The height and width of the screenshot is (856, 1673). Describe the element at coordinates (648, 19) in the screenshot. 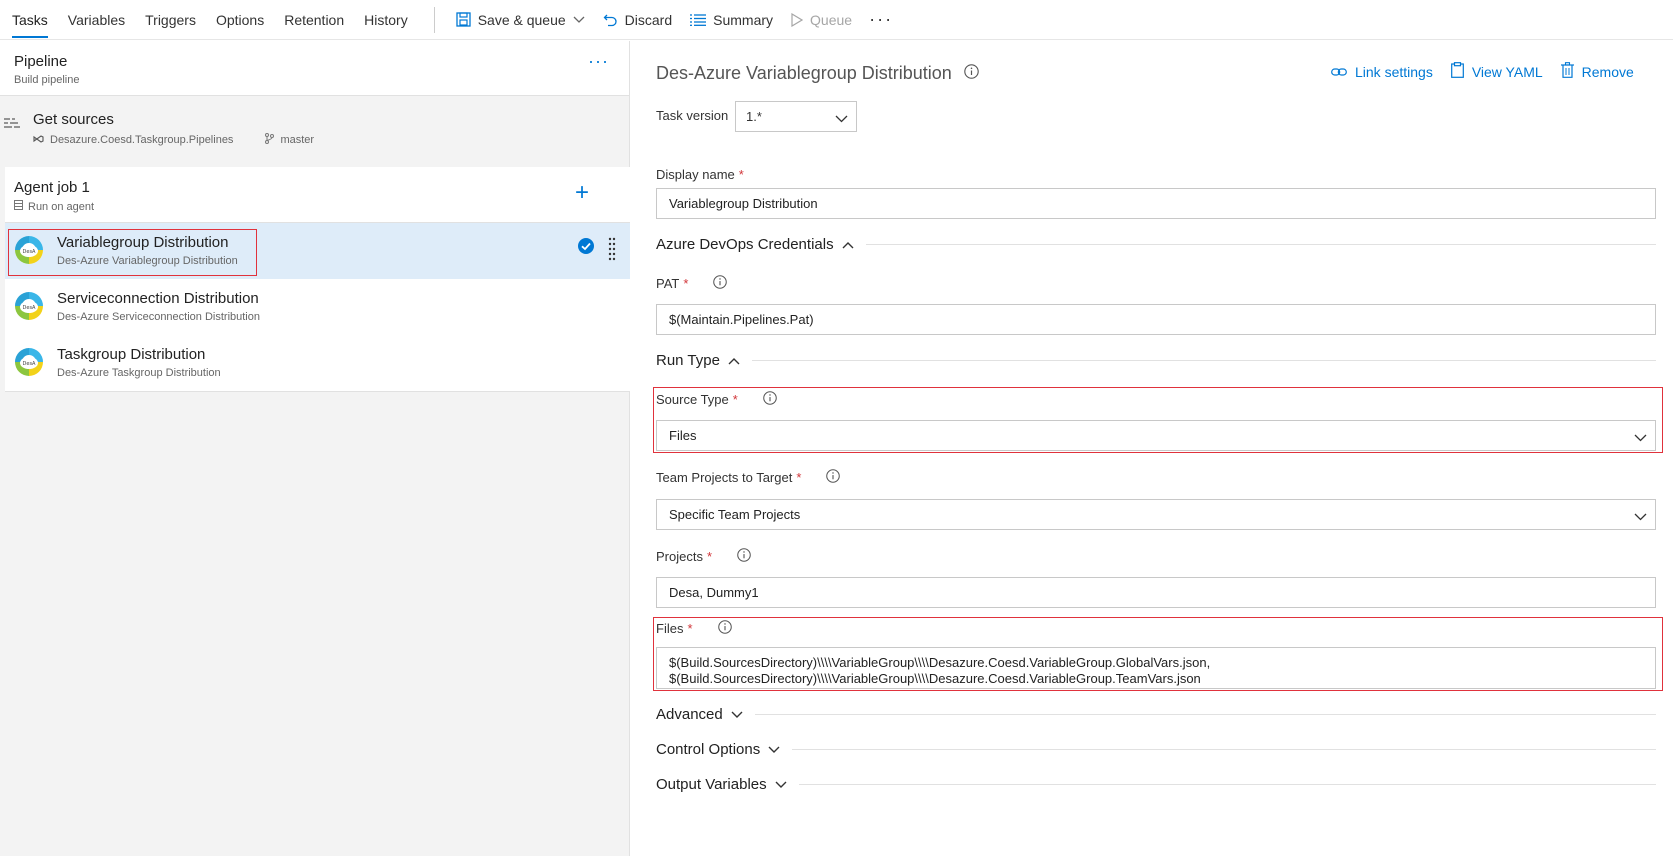

I see `discard-label: Discard` at that location.